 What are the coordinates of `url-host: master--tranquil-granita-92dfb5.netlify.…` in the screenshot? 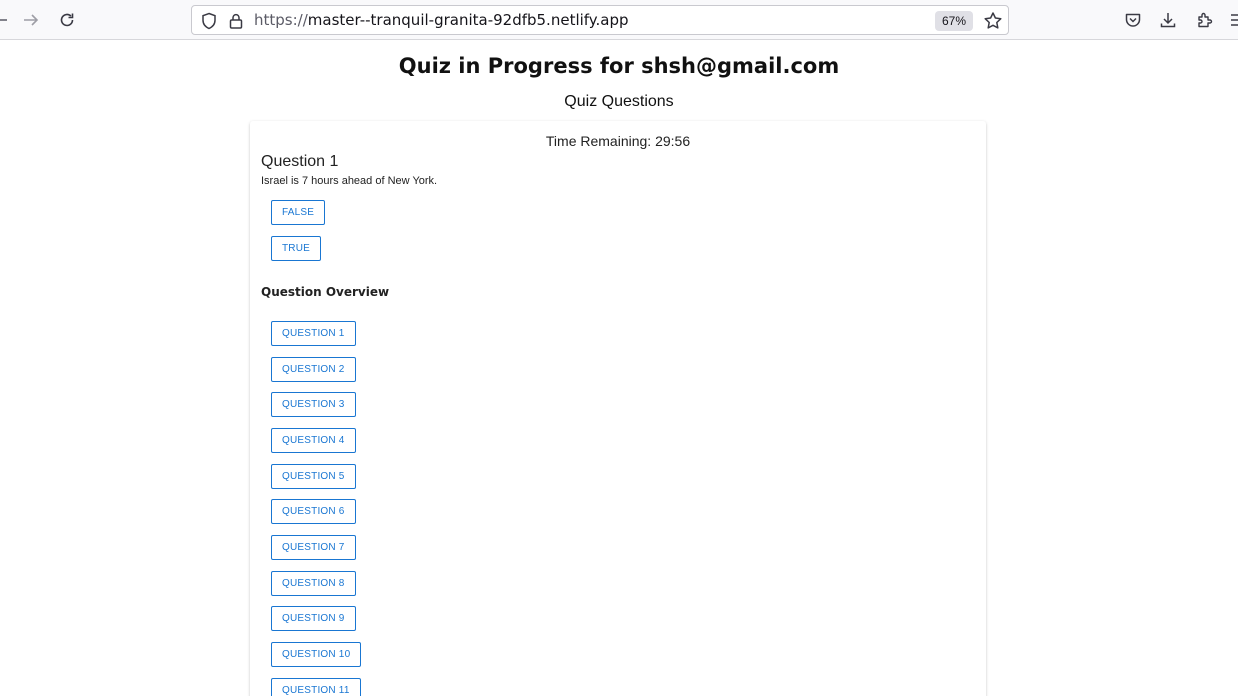 It's located at (468, 20).